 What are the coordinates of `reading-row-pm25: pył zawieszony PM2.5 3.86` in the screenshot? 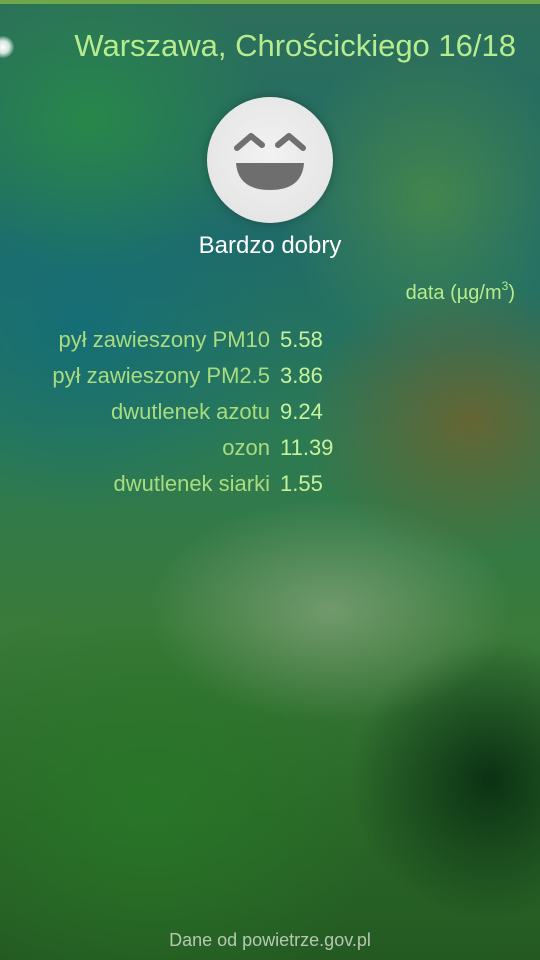 It's located at (270, 376).